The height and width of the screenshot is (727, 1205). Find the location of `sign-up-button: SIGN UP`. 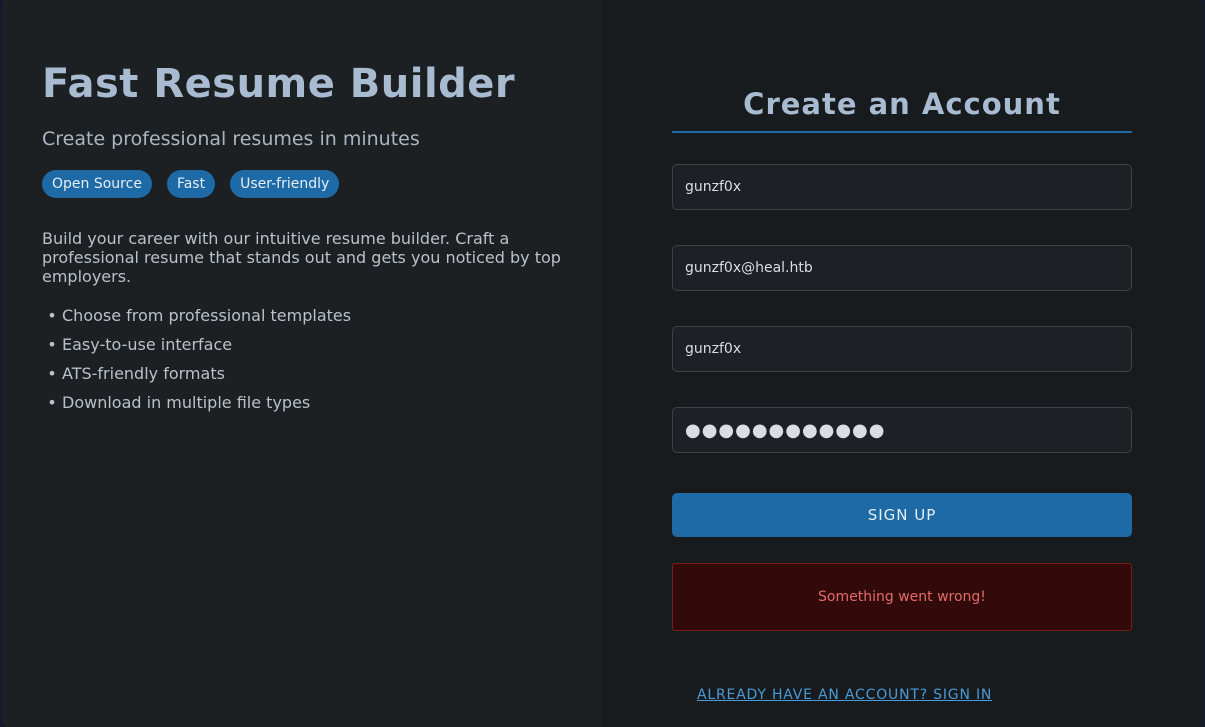

sign-up-button: SIGN UP is located at coordinates (902, 515).